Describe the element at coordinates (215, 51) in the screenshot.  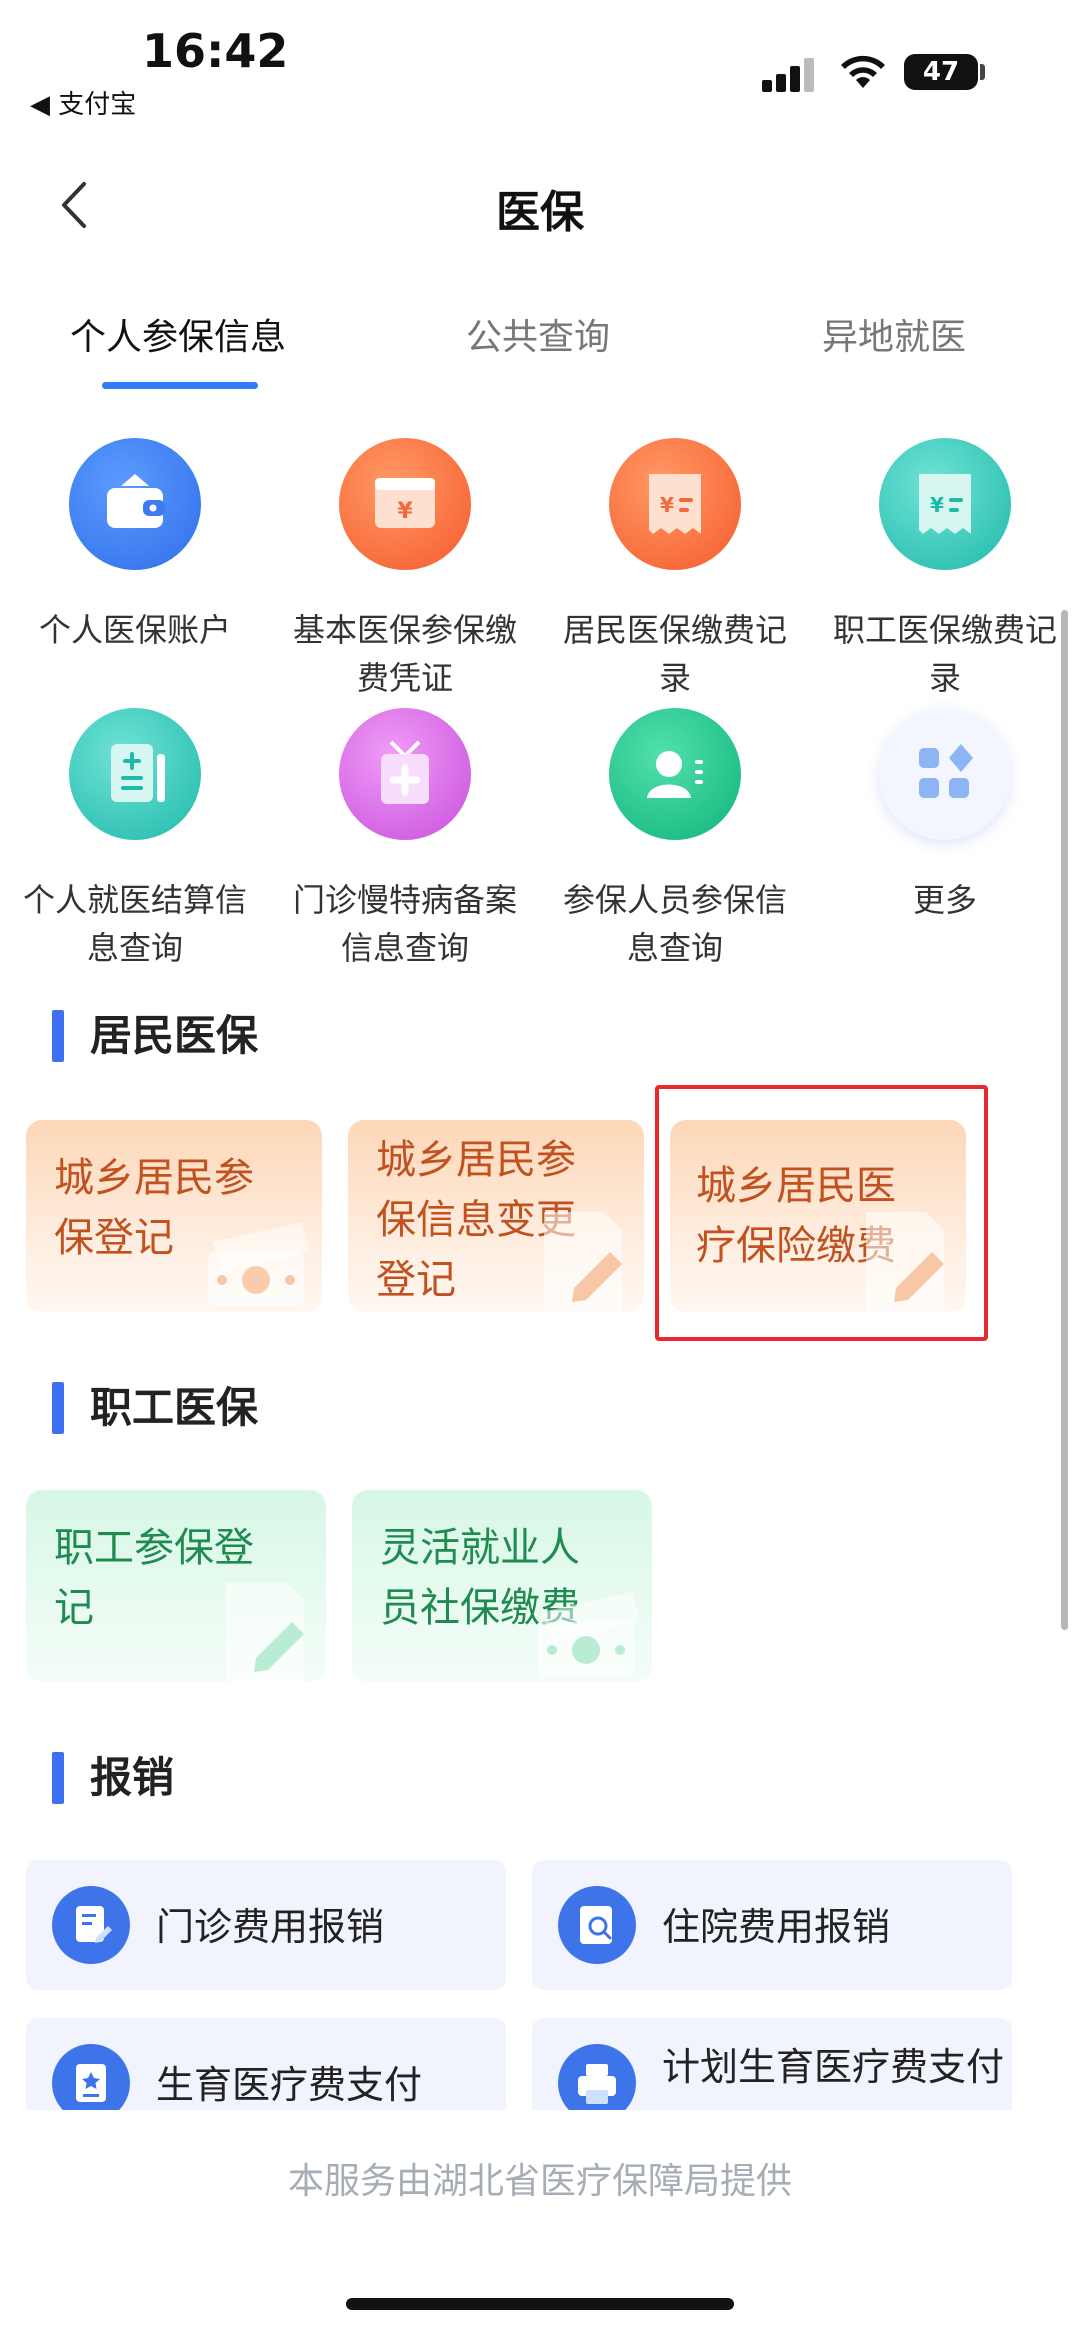
I see `status-time: 16:42` at that location.